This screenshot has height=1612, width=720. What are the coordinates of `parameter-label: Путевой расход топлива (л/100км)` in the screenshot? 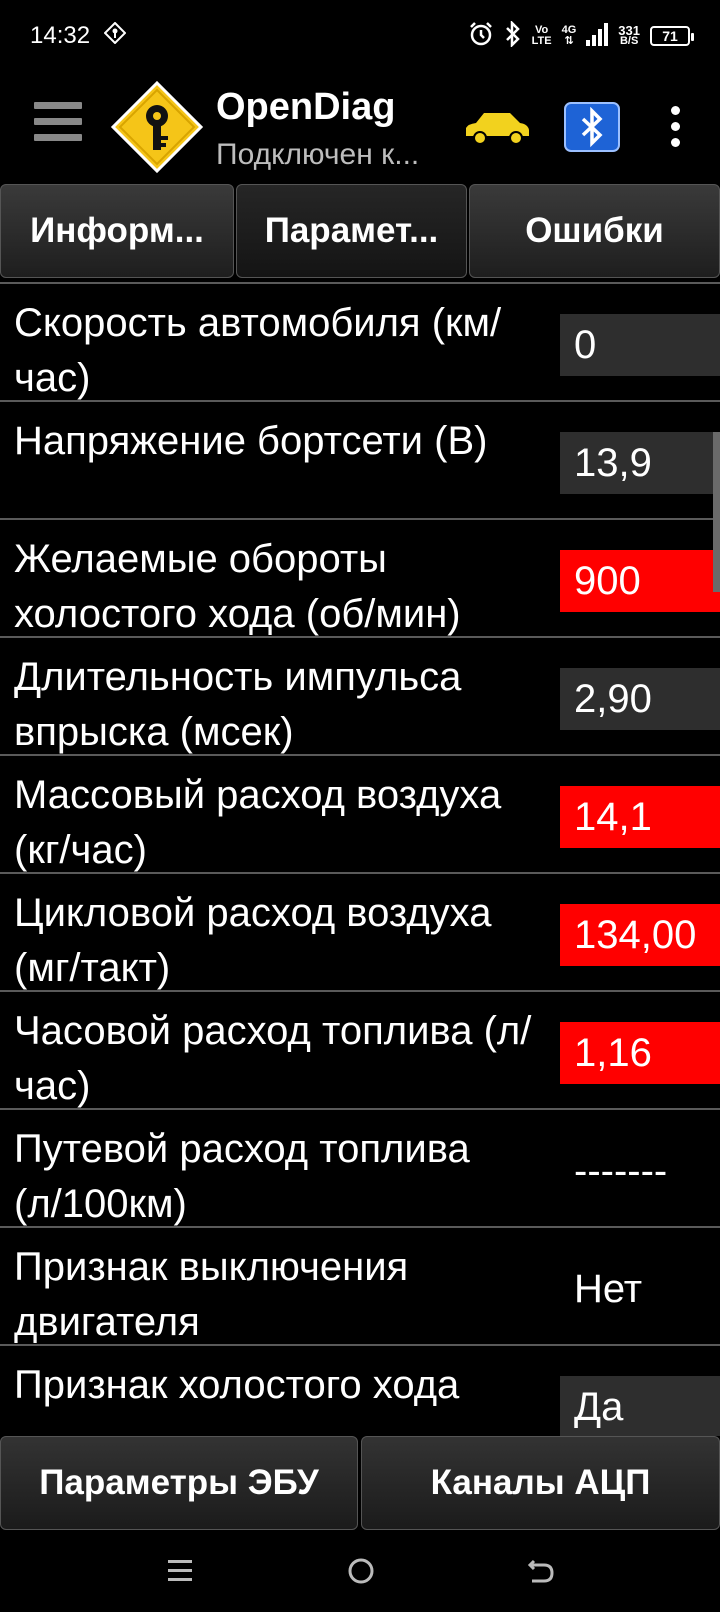 It's located at (242, 1176).